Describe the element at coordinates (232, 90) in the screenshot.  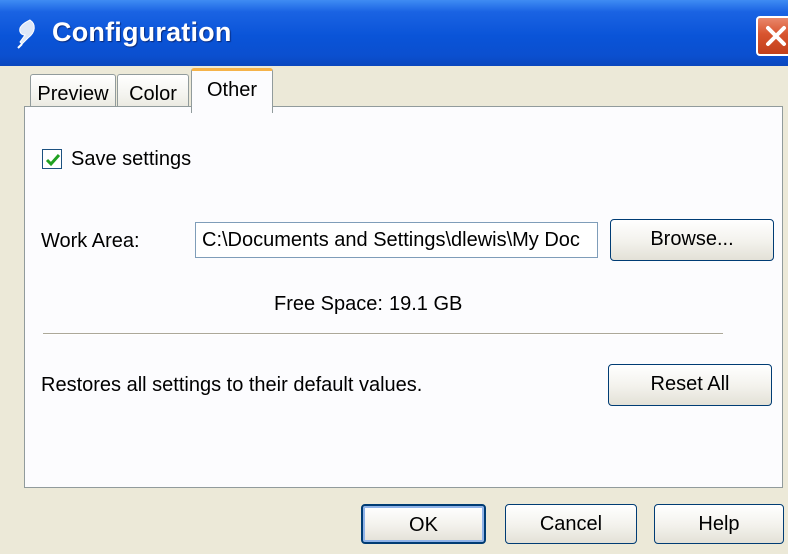
I see `tab-other: Other` at that location.